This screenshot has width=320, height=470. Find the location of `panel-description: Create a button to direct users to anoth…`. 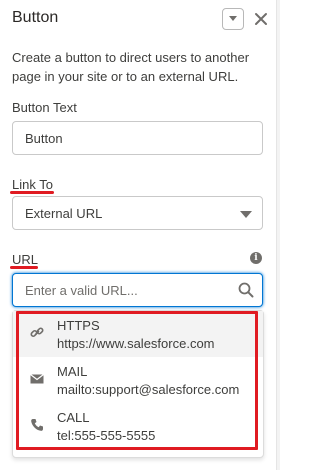

panel-description: Create a button to direct users to anoth… is located at coordinates (131, 67).